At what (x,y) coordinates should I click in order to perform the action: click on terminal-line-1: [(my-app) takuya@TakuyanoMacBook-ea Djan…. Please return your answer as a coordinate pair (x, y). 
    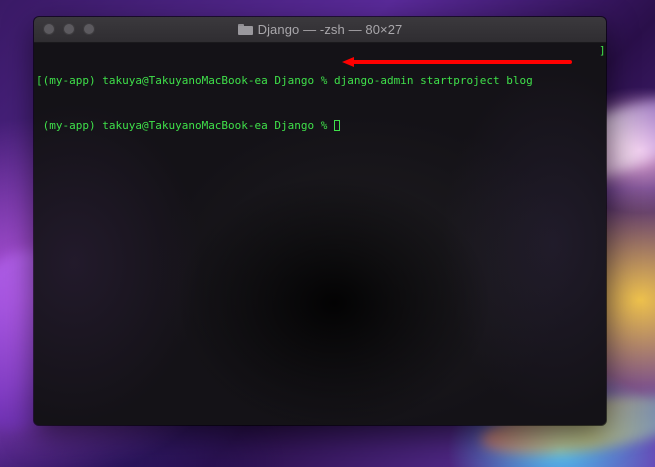
    Looking at the image, I should click on (284, 80).